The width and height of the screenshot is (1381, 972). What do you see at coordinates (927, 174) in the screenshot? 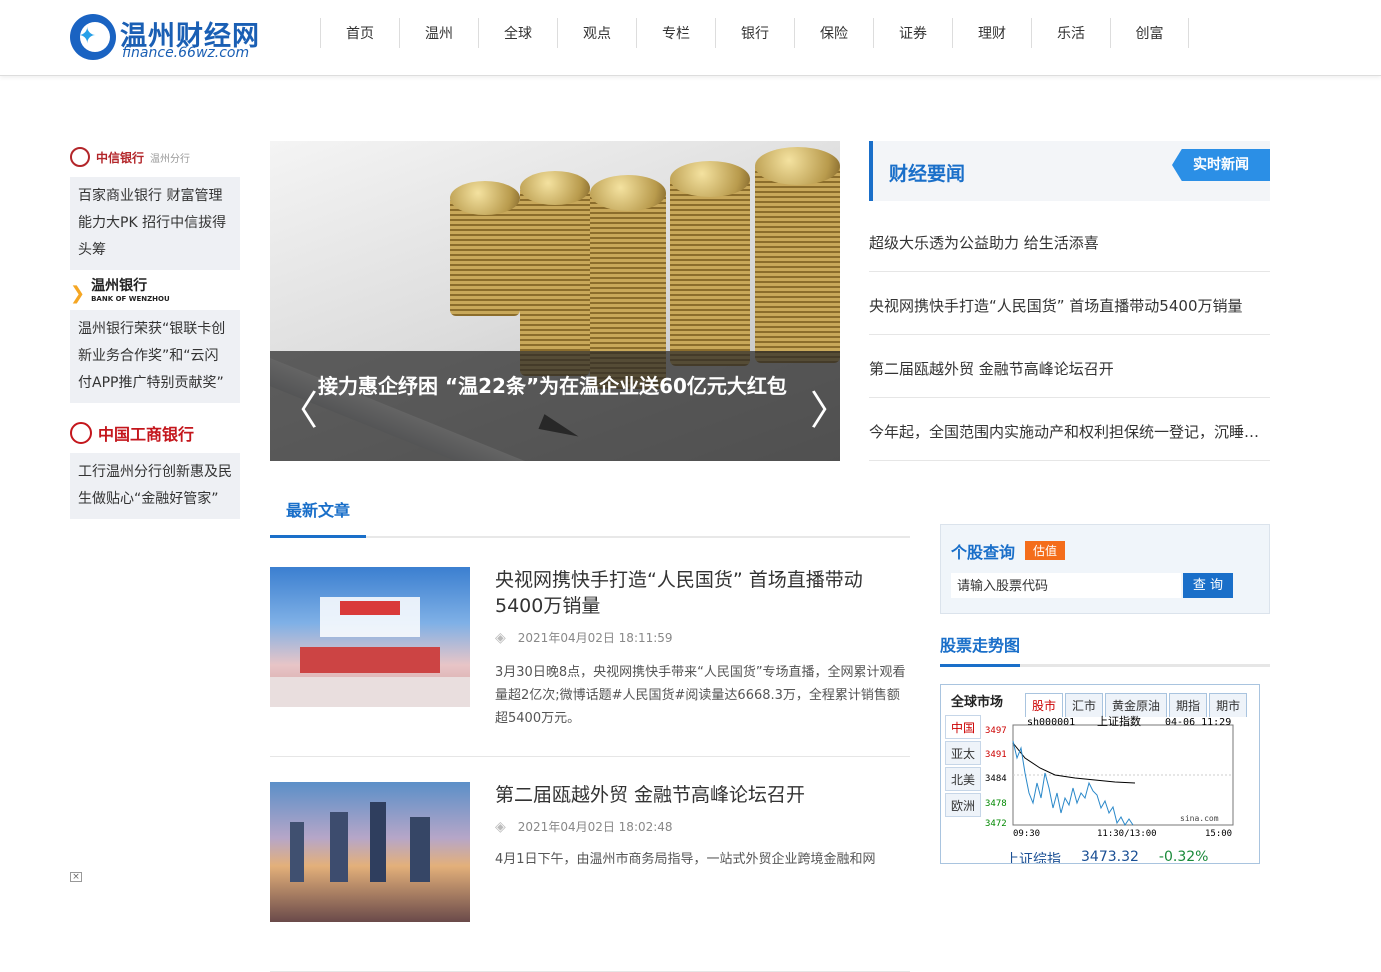
I see `finance-news-title: 财经要闻` at bounding box center [927, 174].